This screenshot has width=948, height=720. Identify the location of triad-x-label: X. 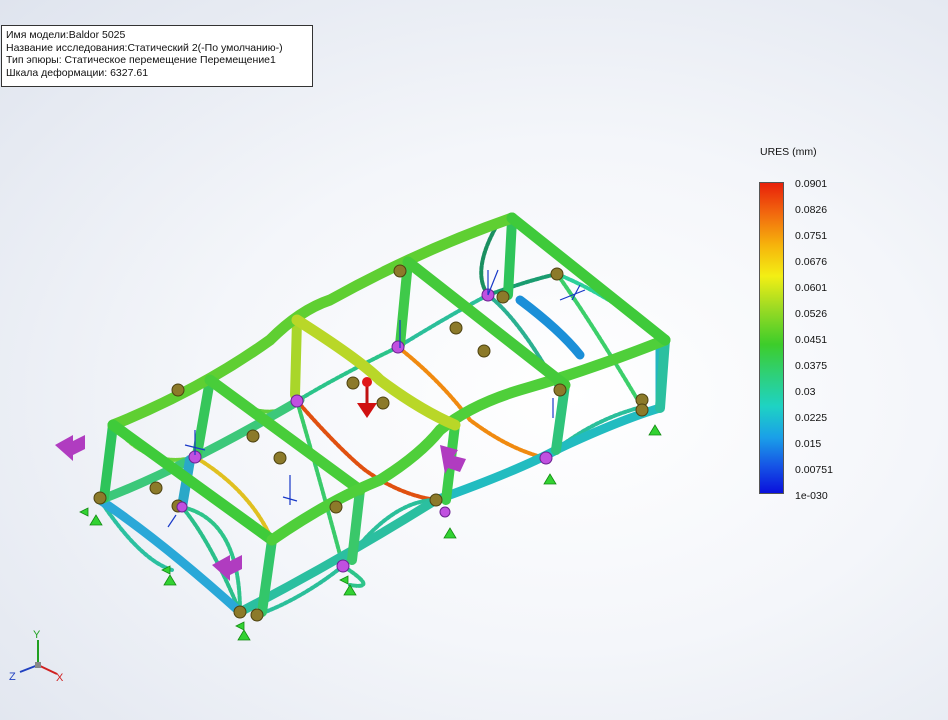
(60, 678).